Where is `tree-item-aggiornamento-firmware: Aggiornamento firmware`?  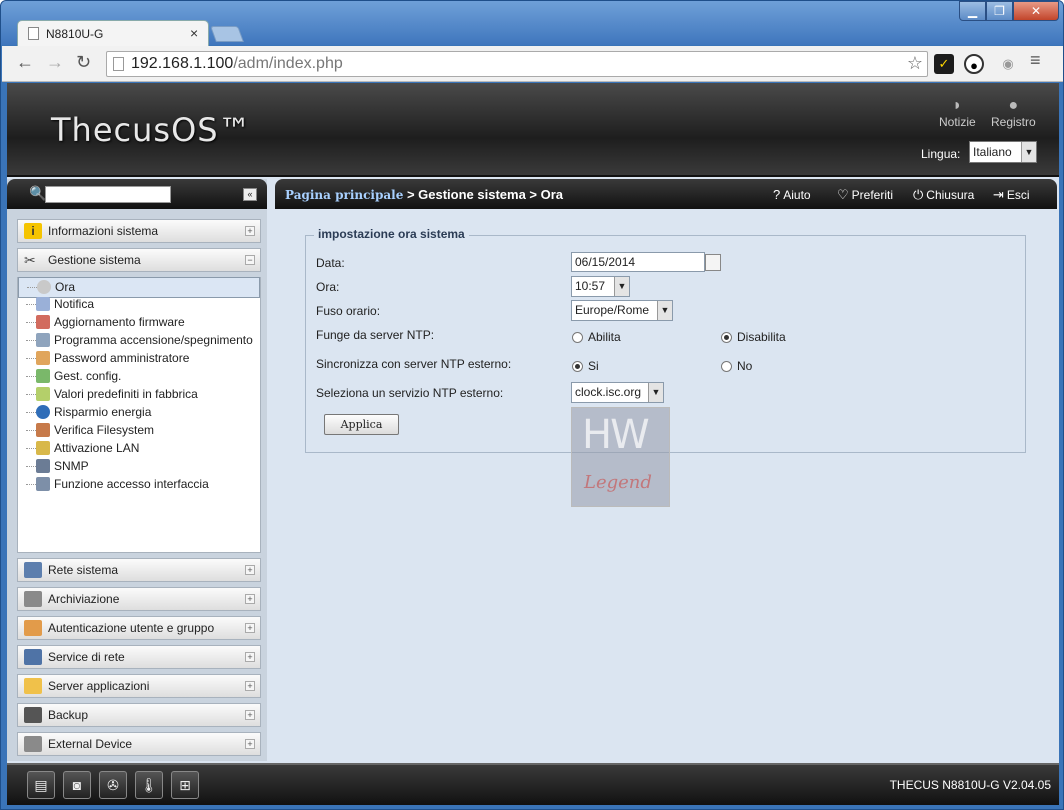
tree-item-aggiornamento-firmware: Aggiornamento firmware is located at coordinates (139, 322).